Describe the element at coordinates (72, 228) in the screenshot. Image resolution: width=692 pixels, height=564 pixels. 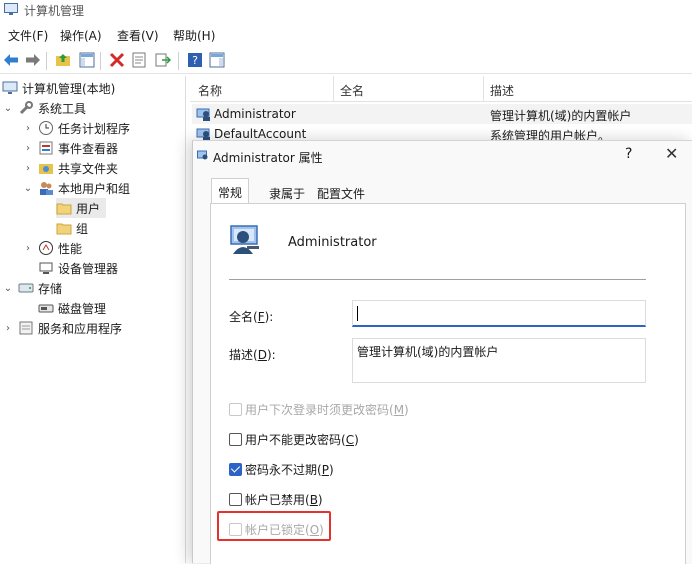
I see `tree-item-groups: 组` at that location.